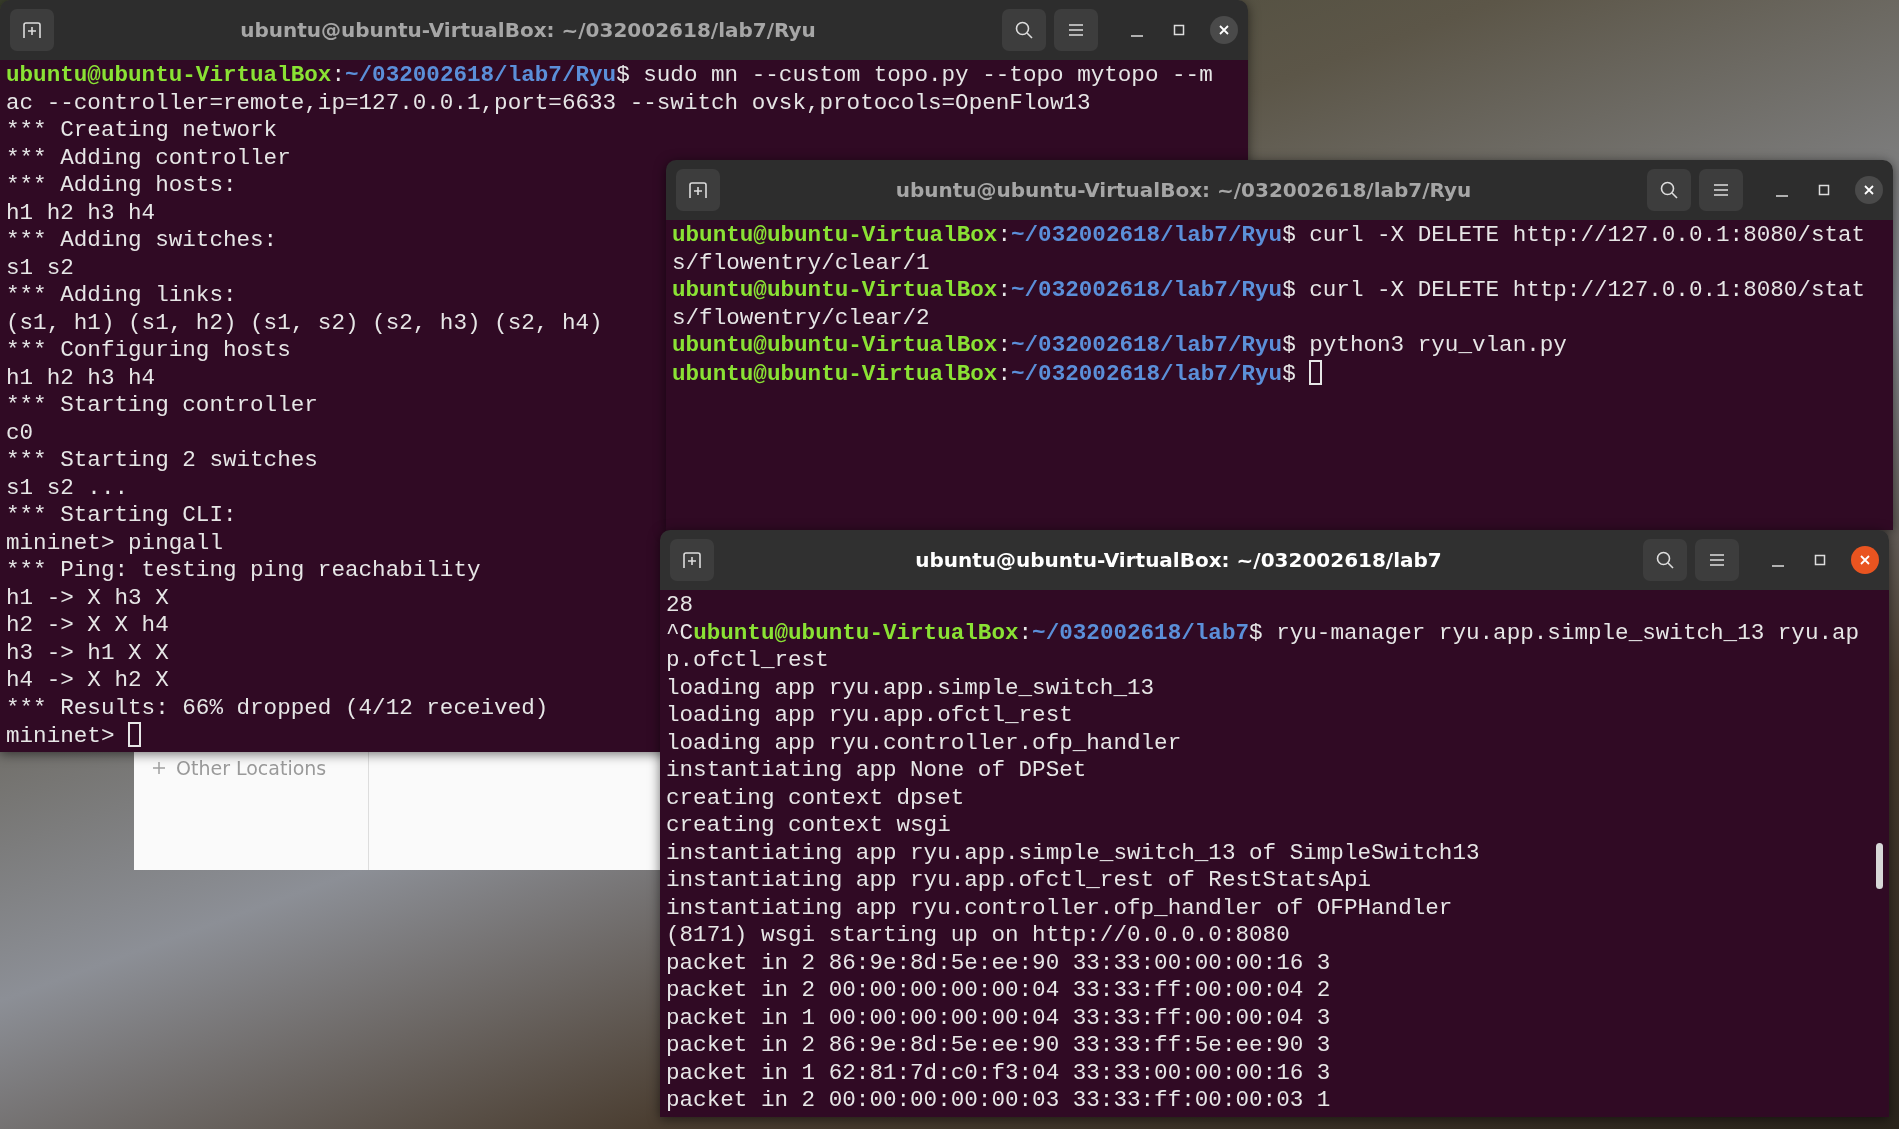 The width and height of the screenshot is (1899, 1129). I want to click on terminal-line: (s1, h1) (s1, h2) (s1, s2) (s2, h3) (s2, h4), so click(304, 323).